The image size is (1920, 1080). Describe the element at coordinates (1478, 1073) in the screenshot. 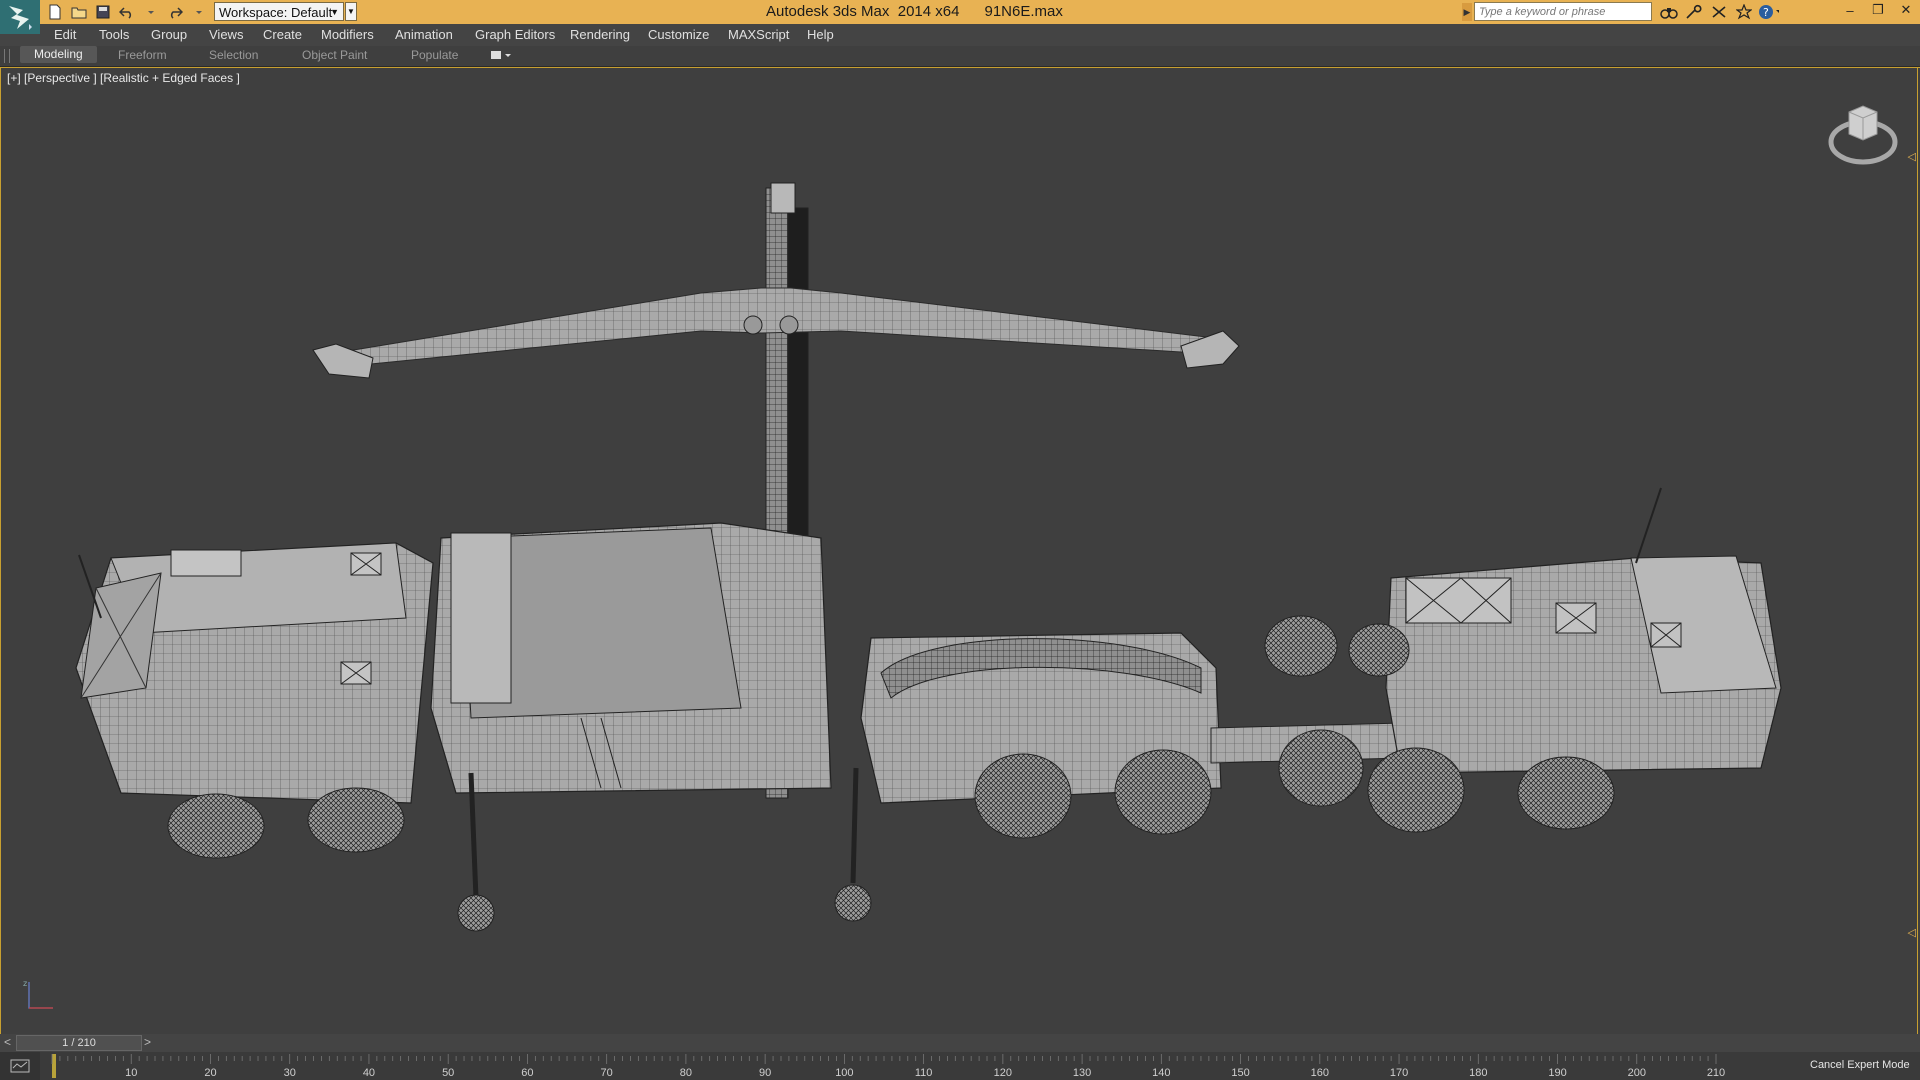

I see `ruler-tick-label: 180` at that location.